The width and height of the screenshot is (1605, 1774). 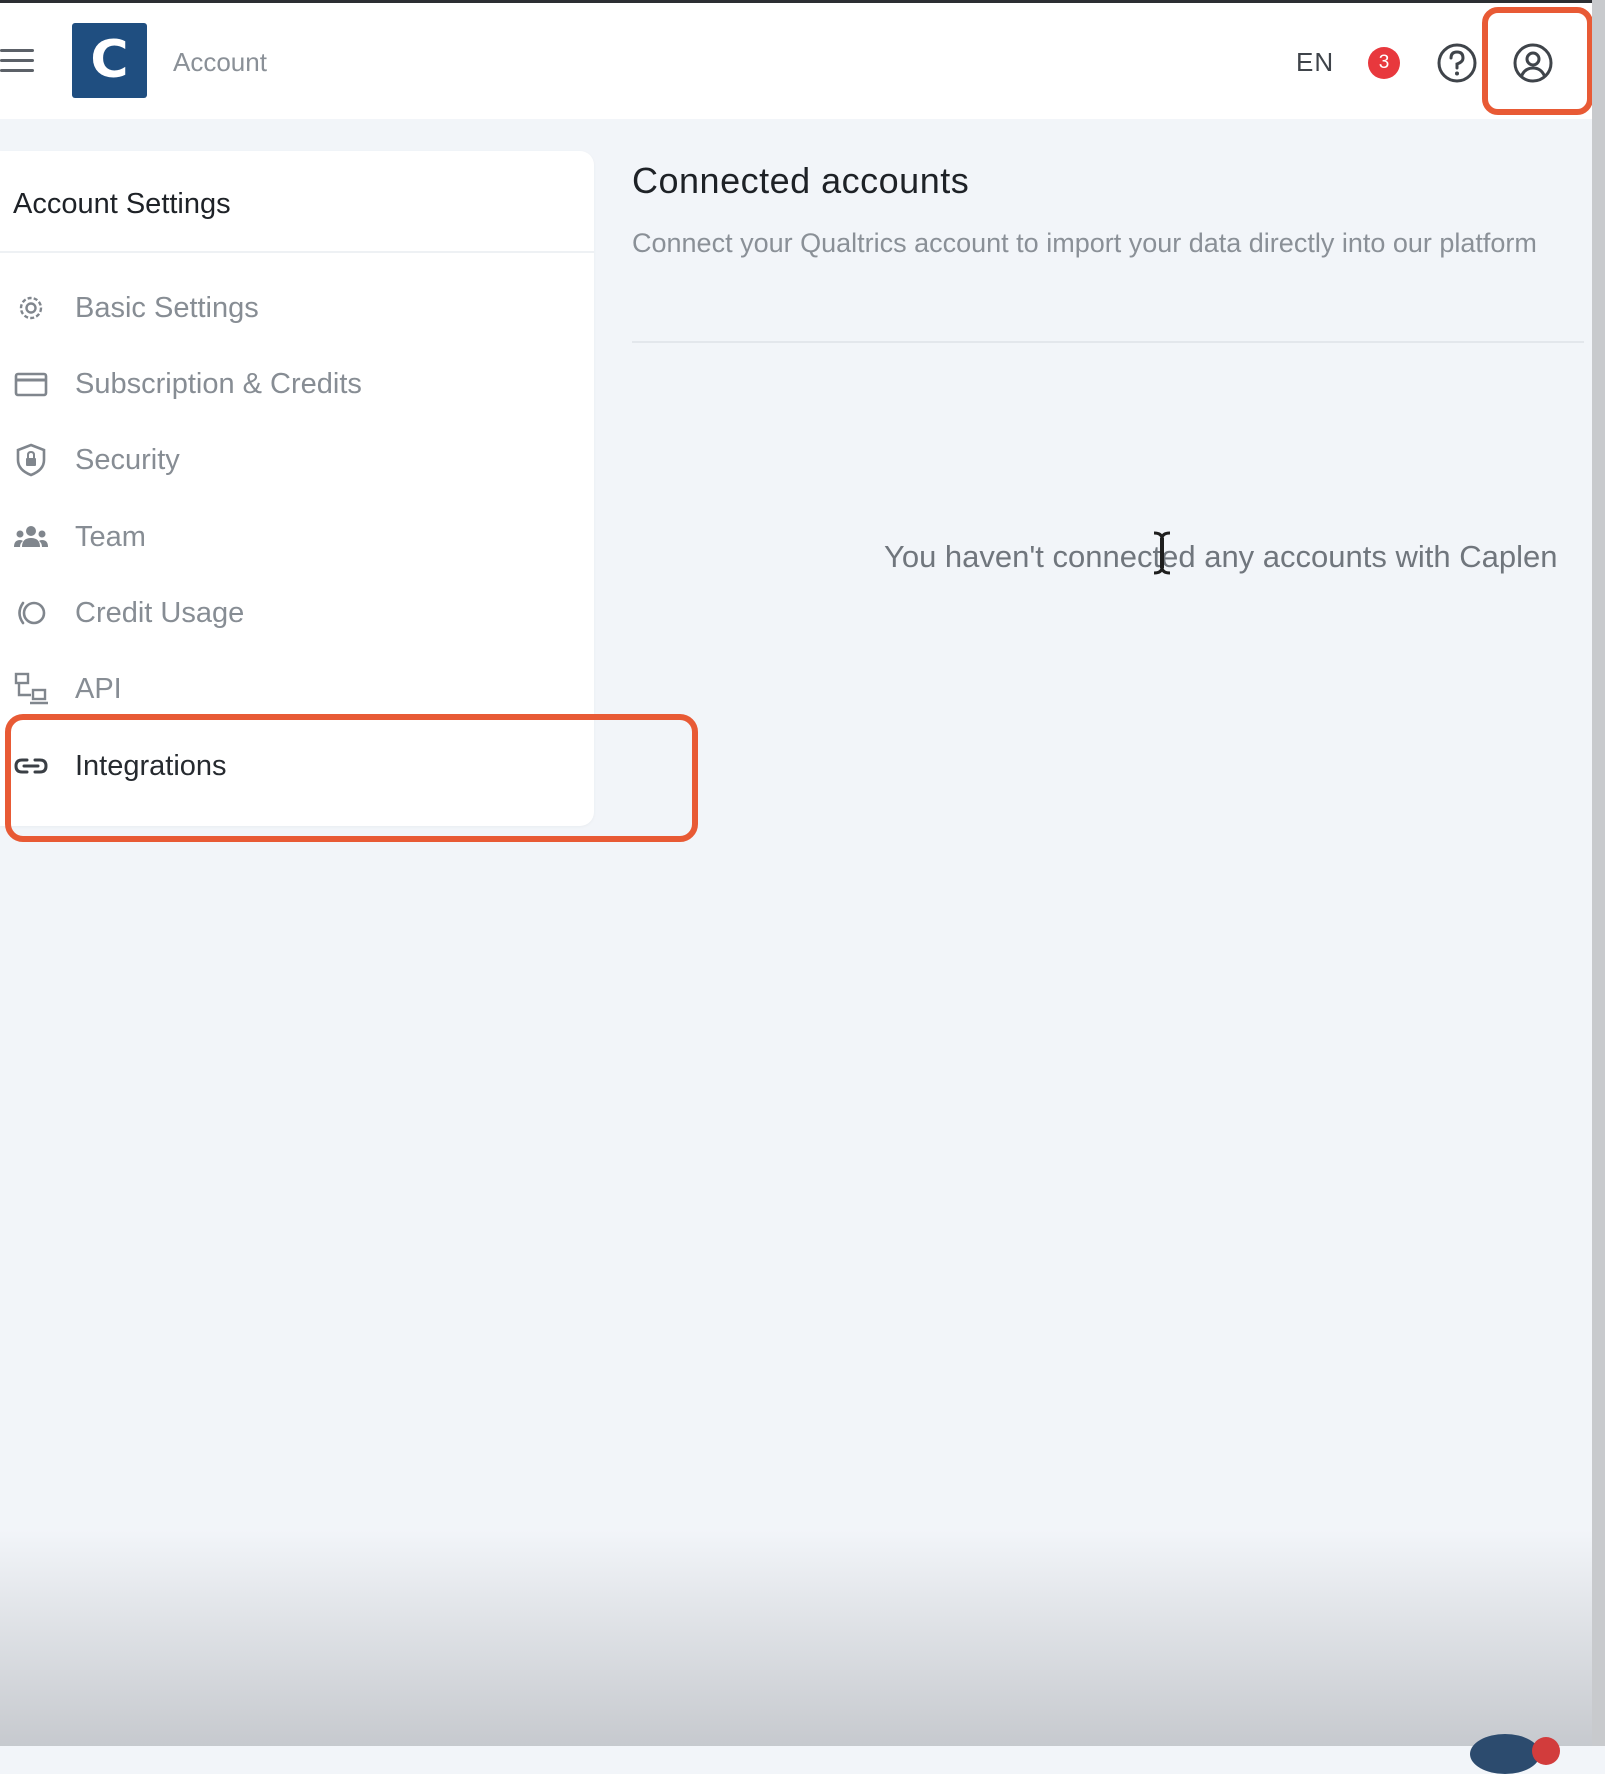 I want to click on sidebar-item-label: Team, so click(x=110, y=537).